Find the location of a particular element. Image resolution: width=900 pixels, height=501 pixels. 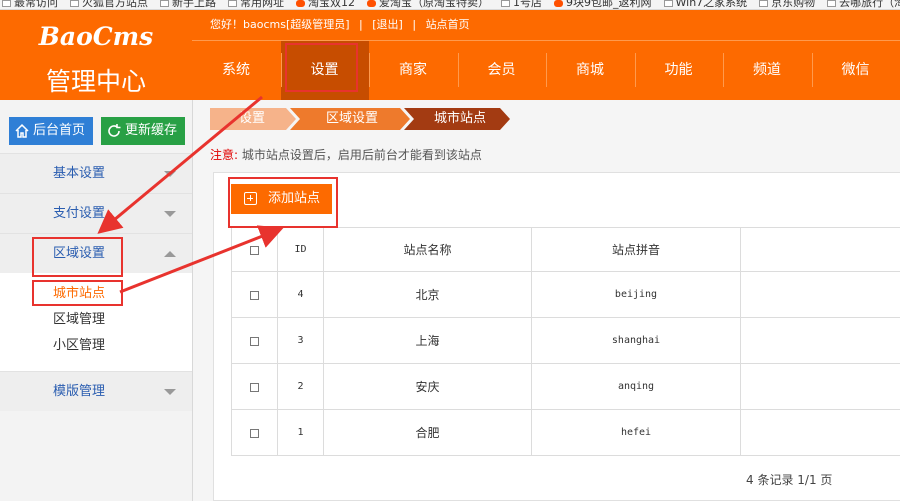

sidebar-group-label: 模版管理 is located at coordinates (79, 391).